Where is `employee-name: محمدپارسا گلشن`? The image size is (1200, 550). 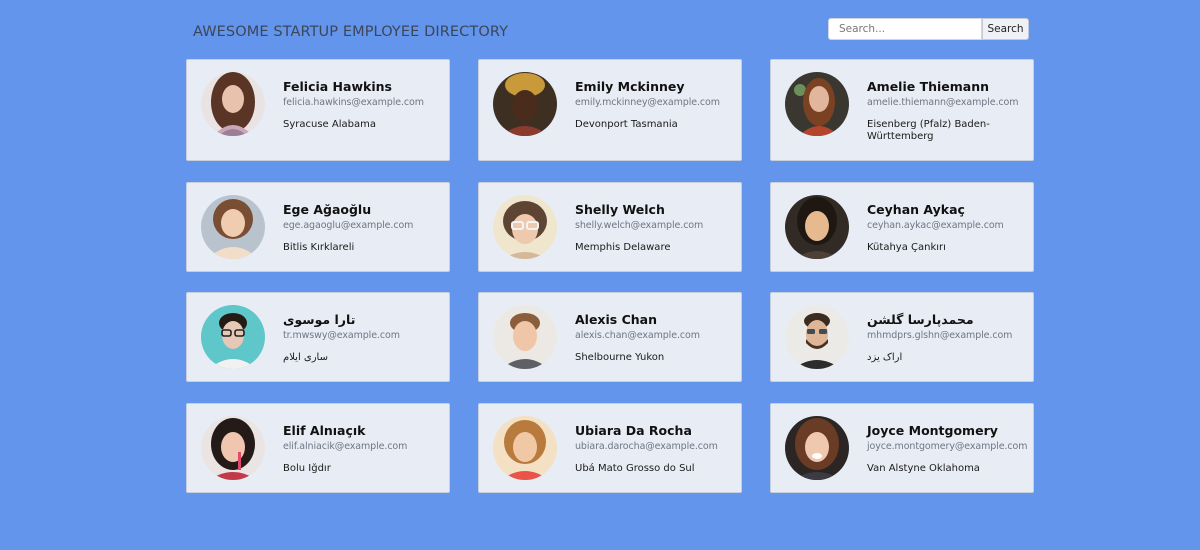
employee-name: محمدپارسا گلشن is located at coordinates (920, 319).